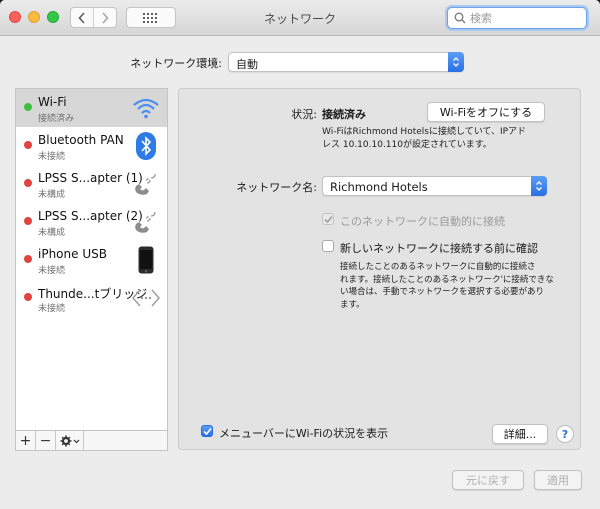 This screenshot has width=600, height=509. What do you see at coordinates (81, 140) in the screenshot?
I see `service-name: Bluetooth PAN` at bounding box center [81, 140].